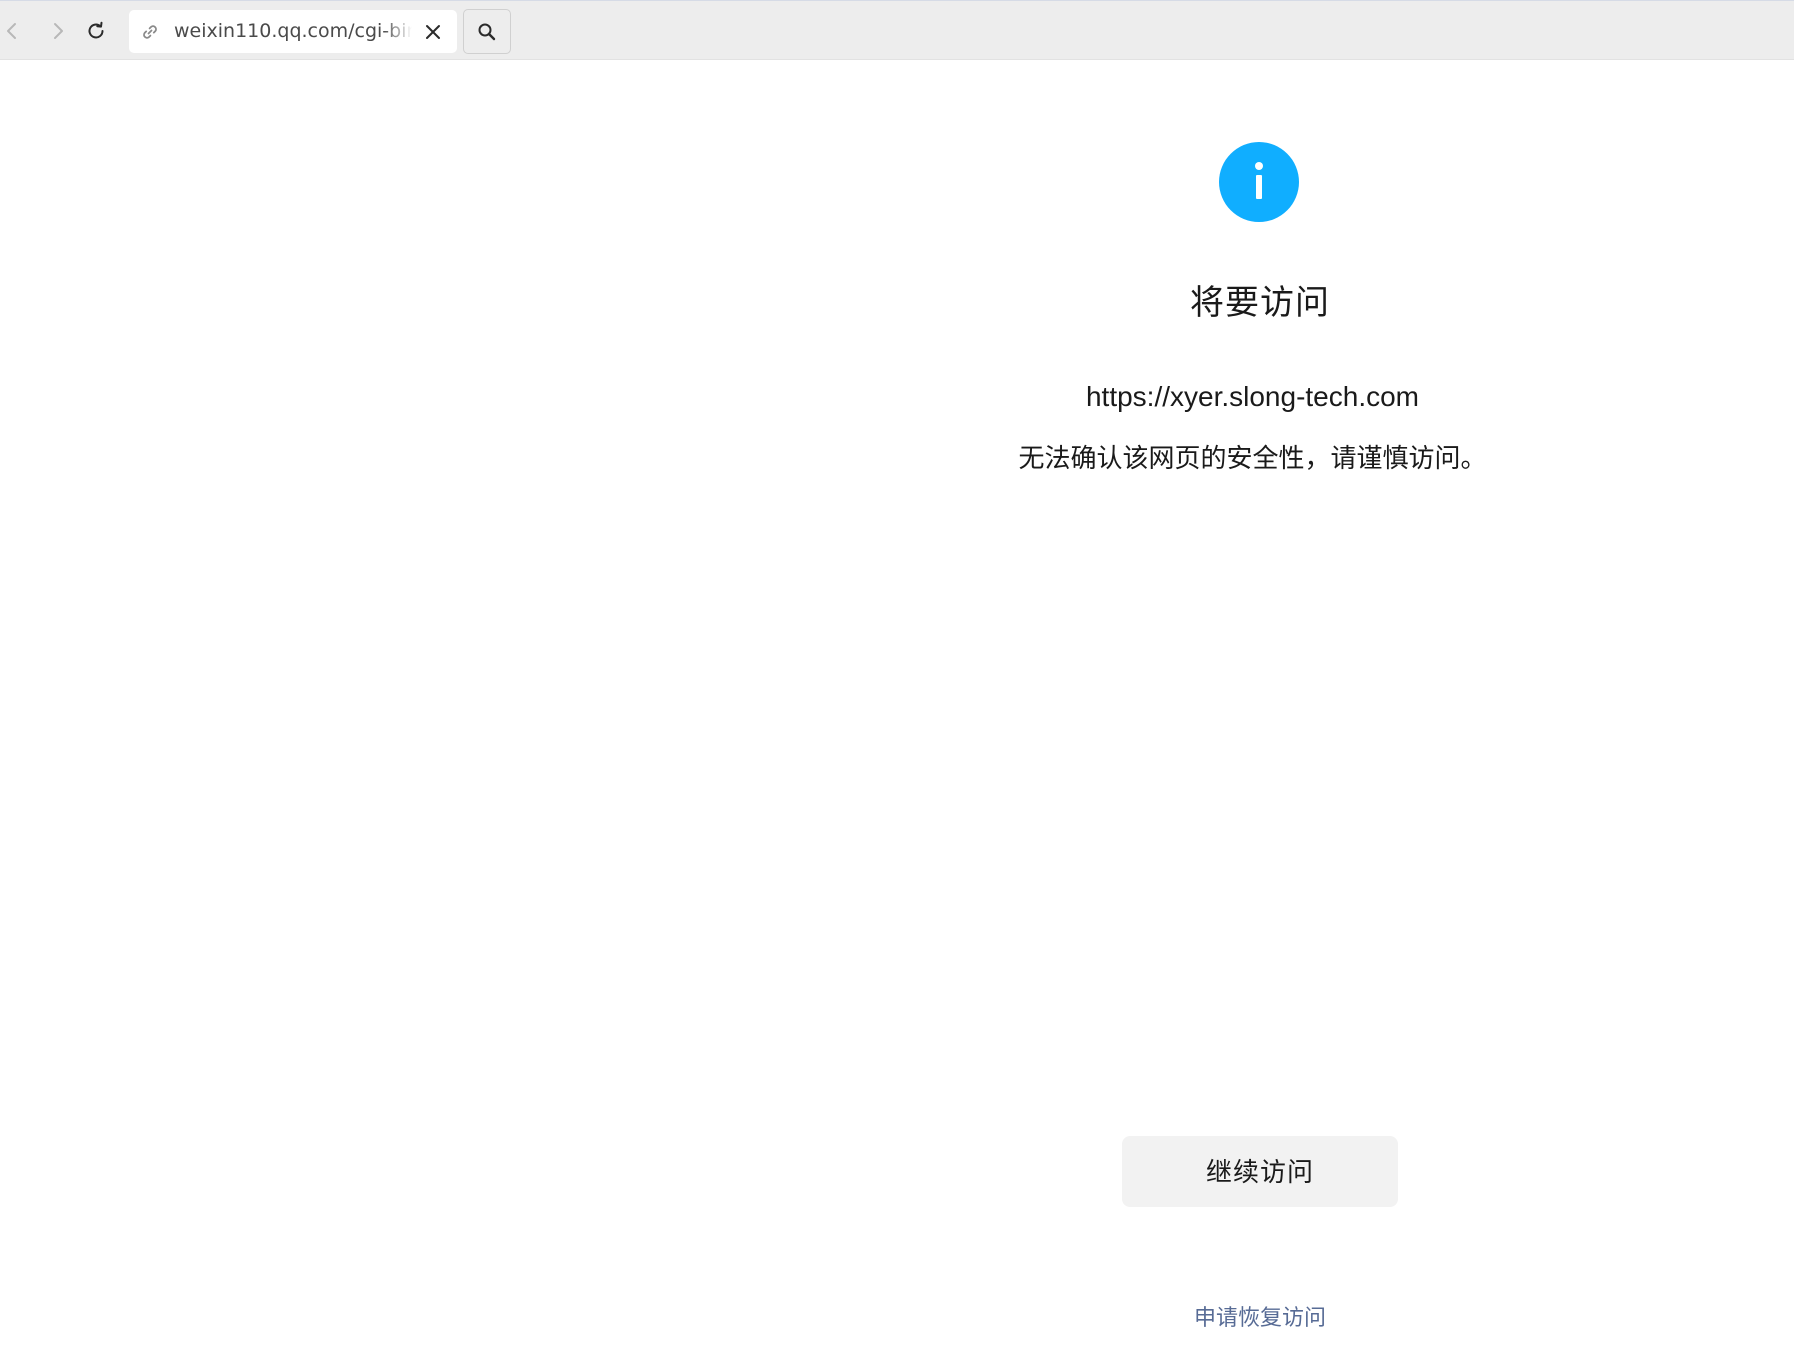 This screenshot has height=1362, width=1794. Describe the element at coordinates (150, 32) in the screenshot. I see `link-icon` at that location.